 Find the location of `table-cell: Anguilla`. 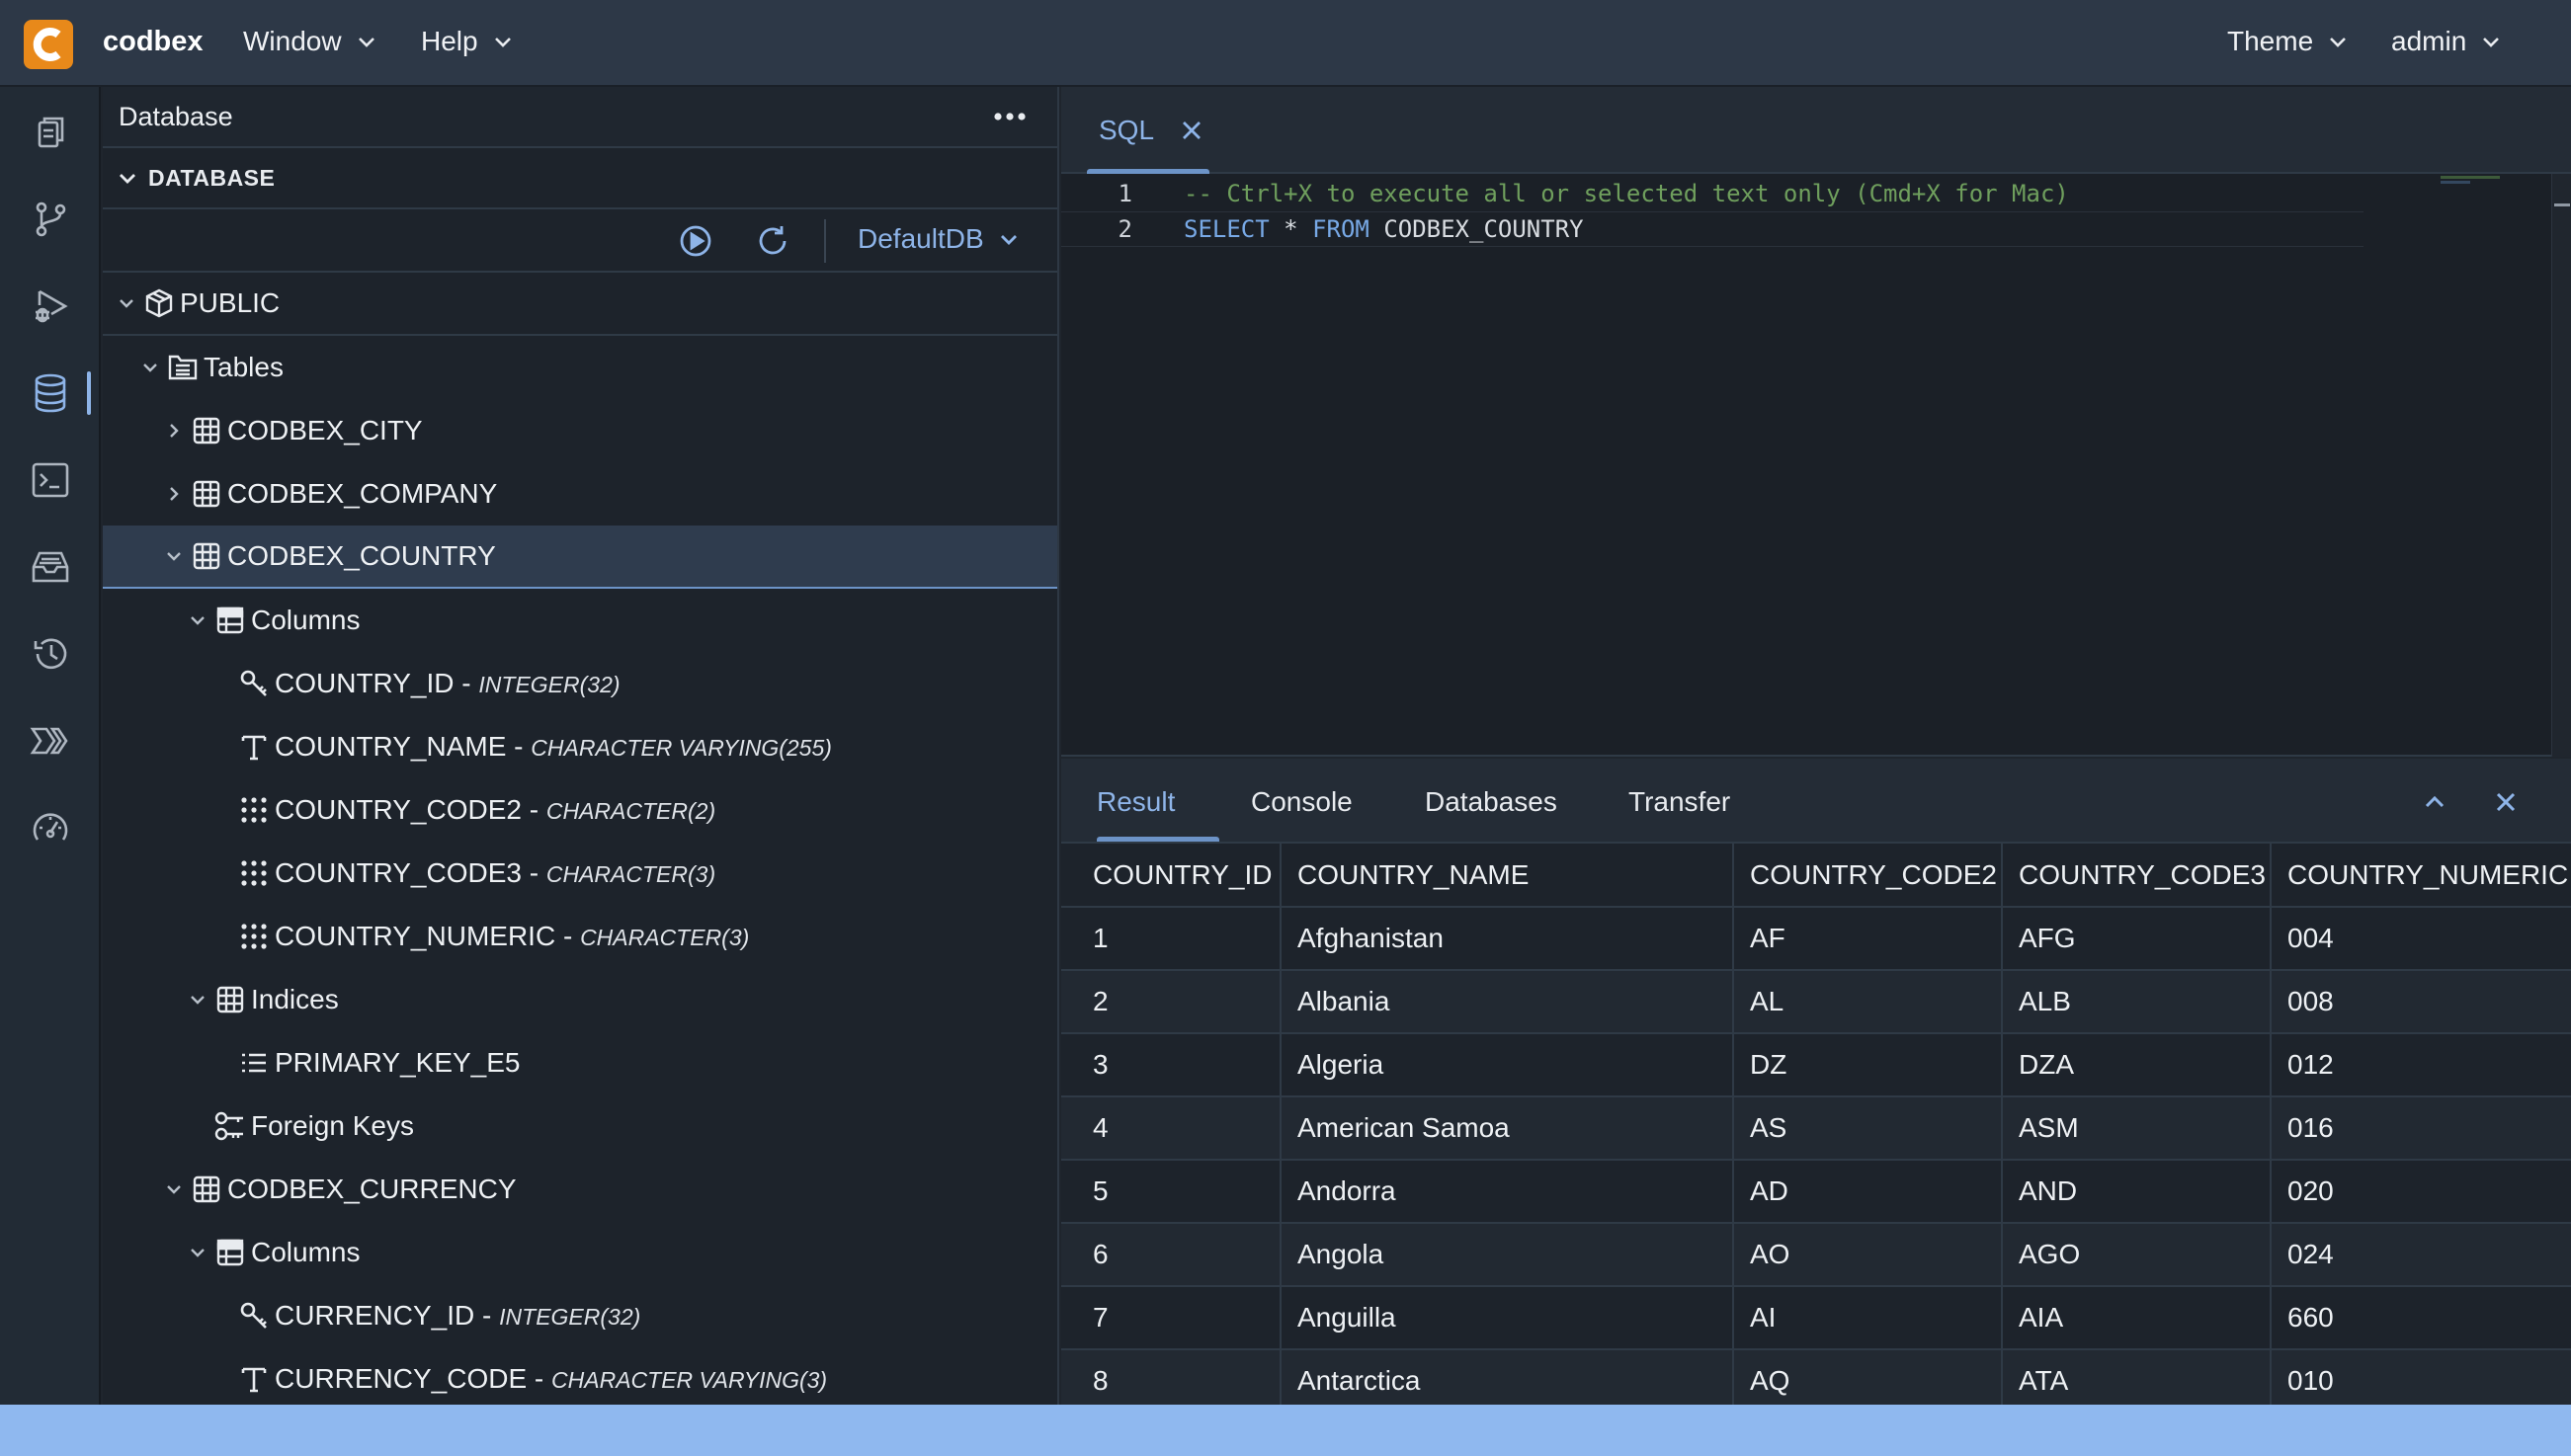

table-cell: Anguilla is located at coordinates (1506, 1318).